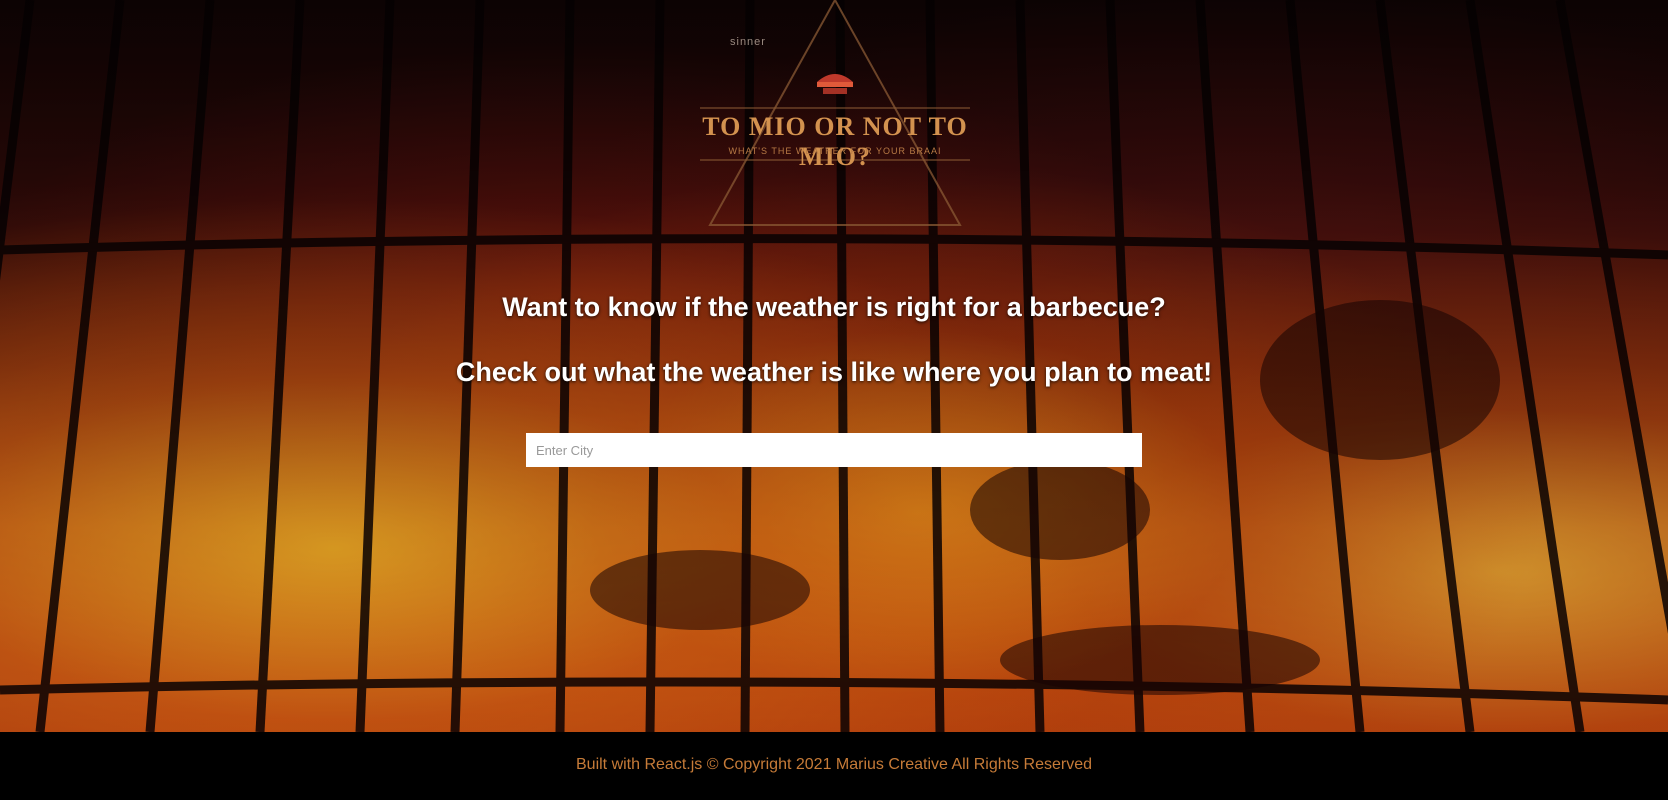  What do you see at coordinates (835, 151) in the screenshot?
I see `logo-subtitle: WHAT'S THE WEATHER FOR YOUR BRAAI` at bounding box center [835, 151].